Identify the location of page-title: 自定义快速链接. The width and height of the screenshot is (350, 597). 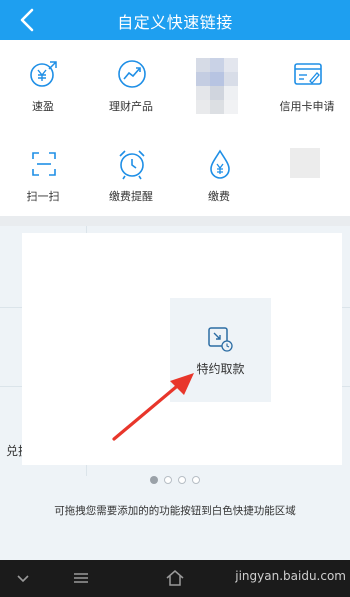
(175, 22).